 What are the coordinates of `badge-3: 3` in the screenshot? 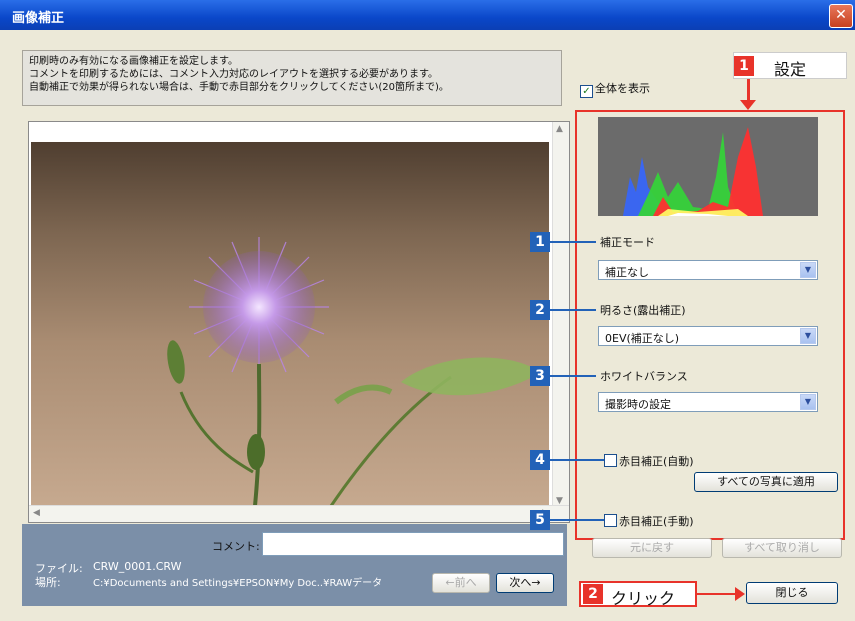 It's located at (540, 376).